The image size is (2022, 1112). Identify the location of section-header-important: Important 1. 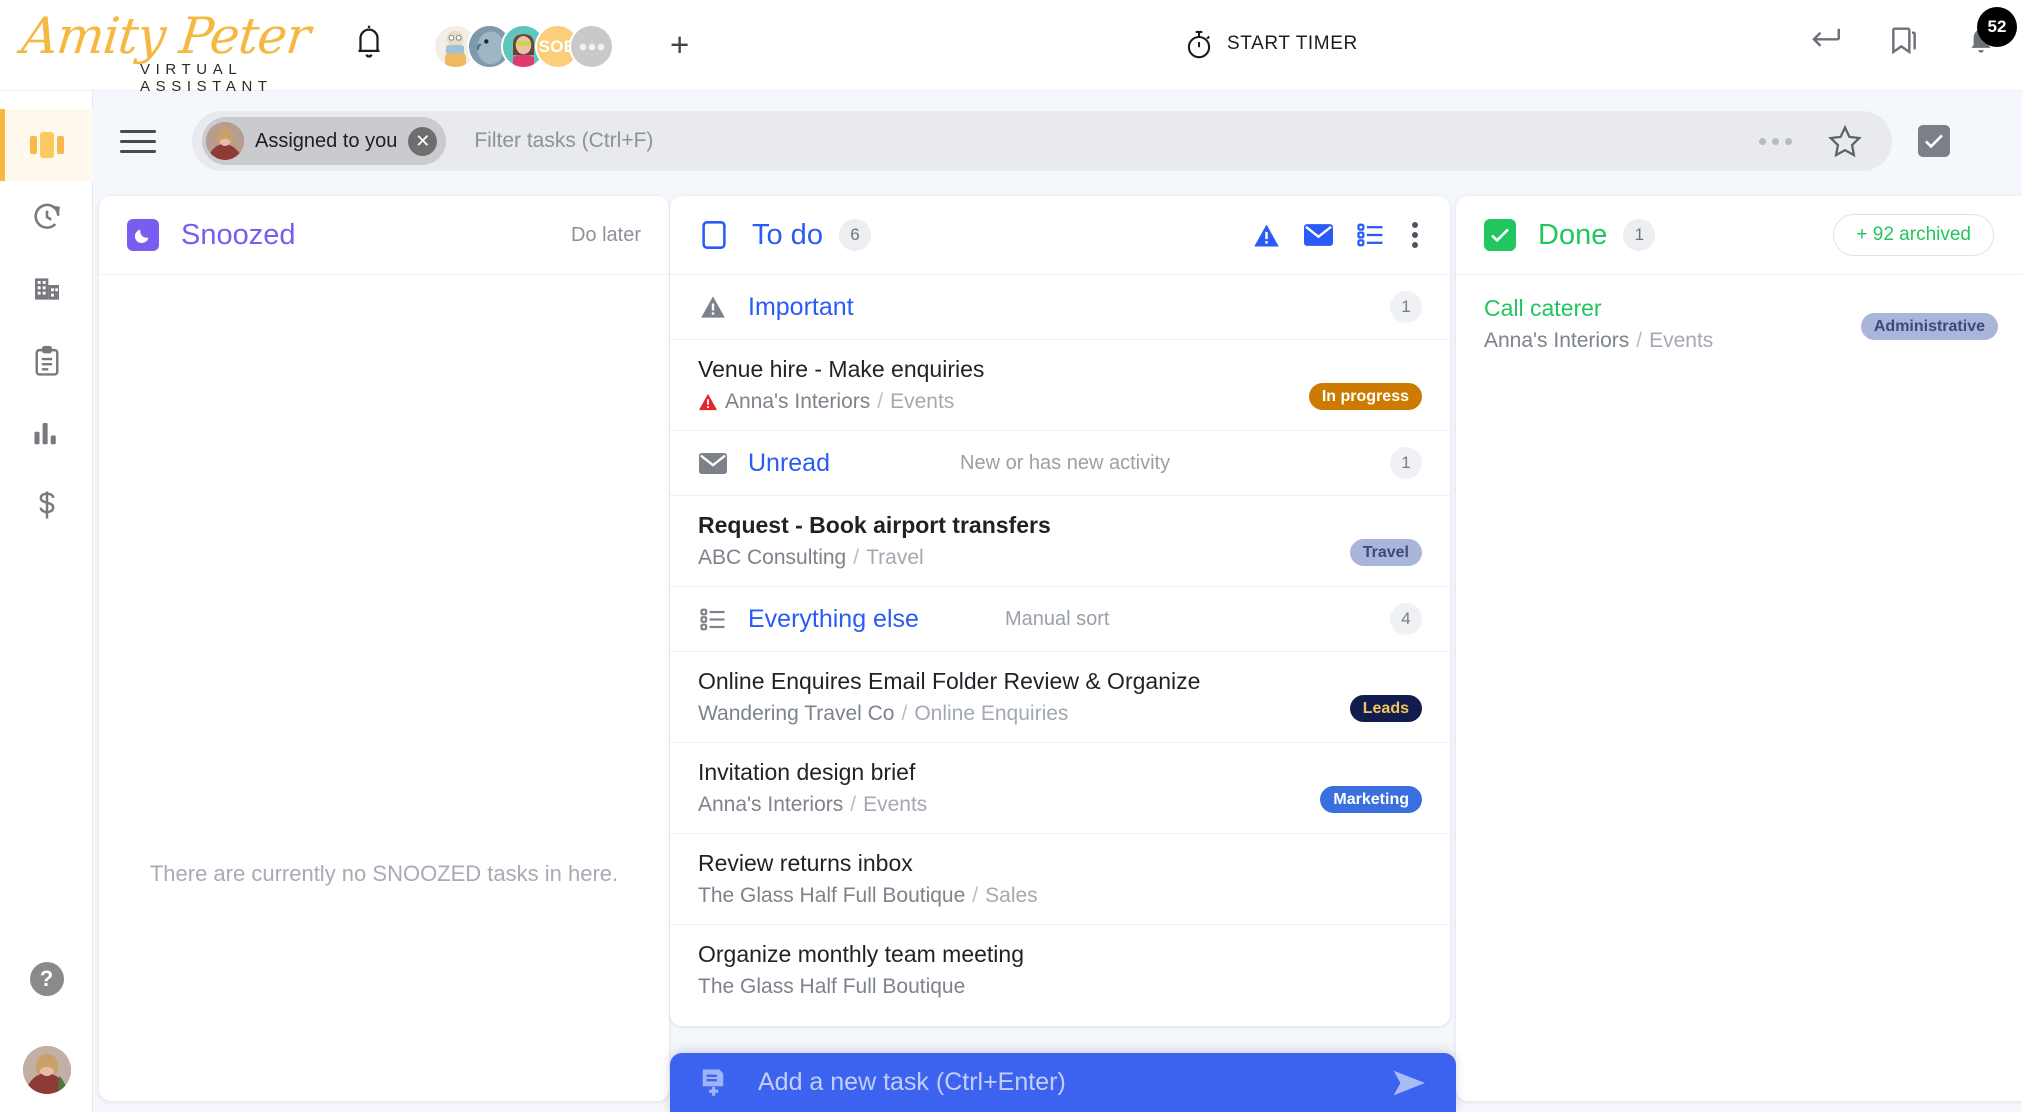
(1060, 307).